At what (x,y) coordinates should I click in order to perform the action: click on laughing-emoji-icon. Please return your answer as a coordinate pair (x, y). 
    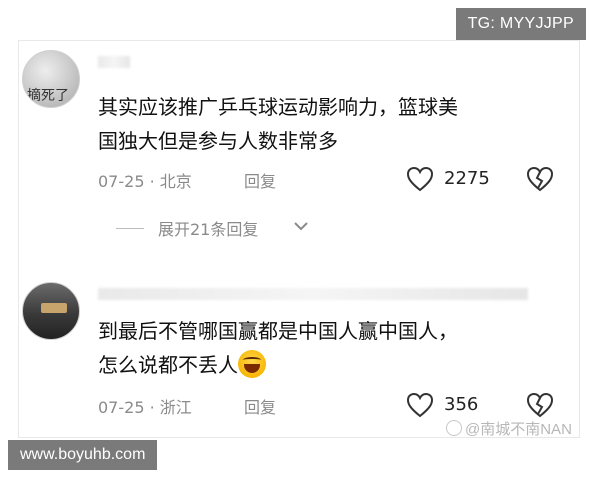
    Looking at the image, I should click on (252, 364).